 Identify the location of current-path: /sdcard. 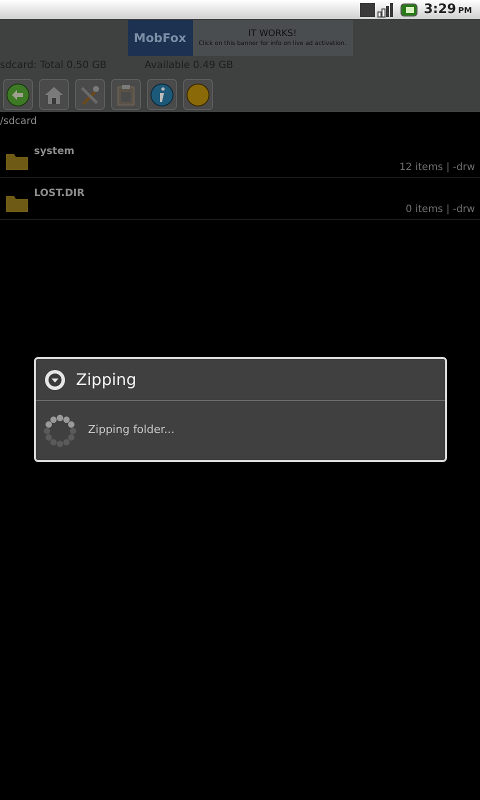
(19, 122).